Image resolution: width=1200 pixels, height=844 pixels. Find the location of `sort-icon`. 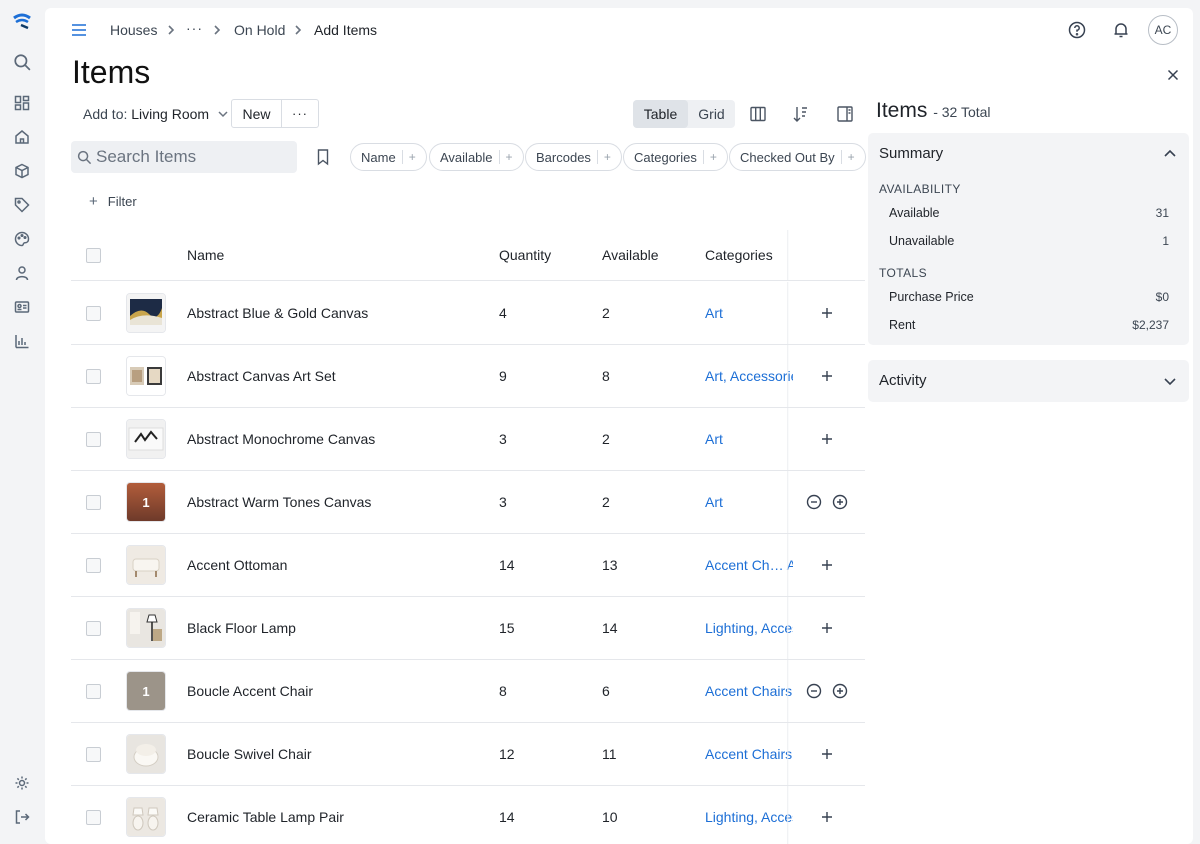

sort-icon is located at coordinates (801, 114).